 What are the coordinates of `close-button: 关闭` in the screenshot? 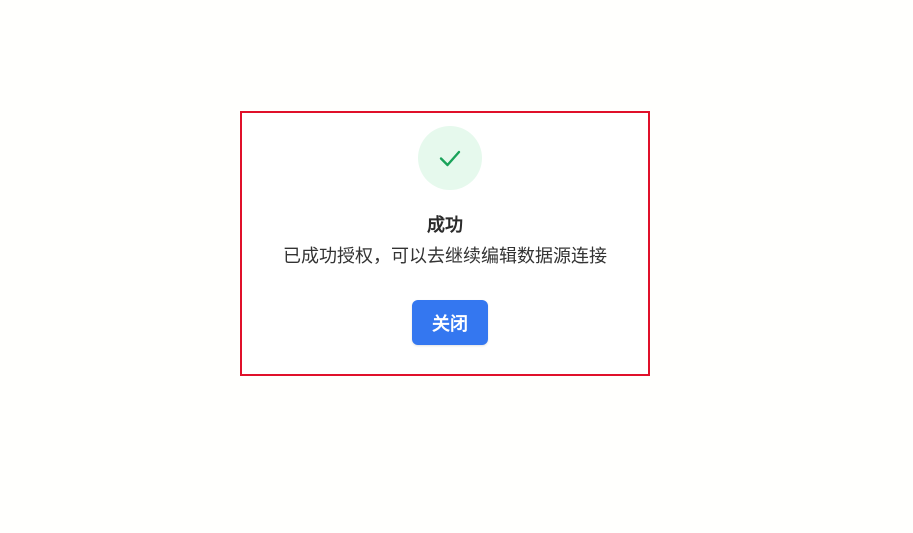 It's located at (450, 322).